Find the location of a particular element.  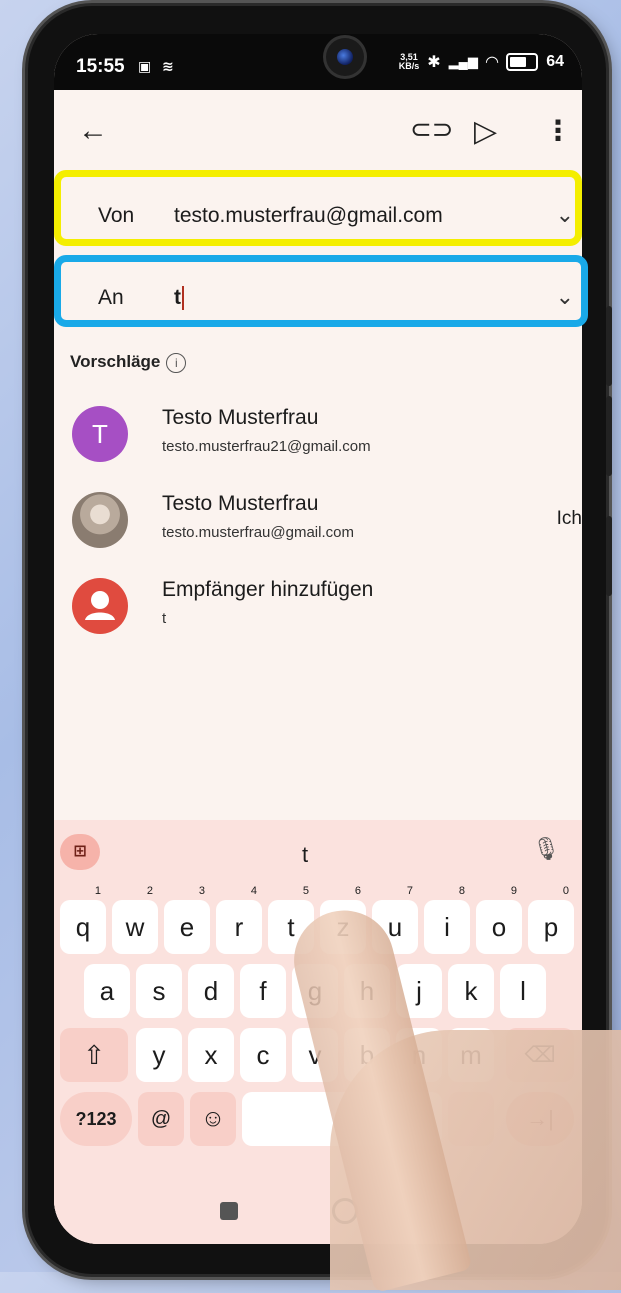

add-recipient-label: Empfänger hinzufügen is located at coordinates (268, 589).